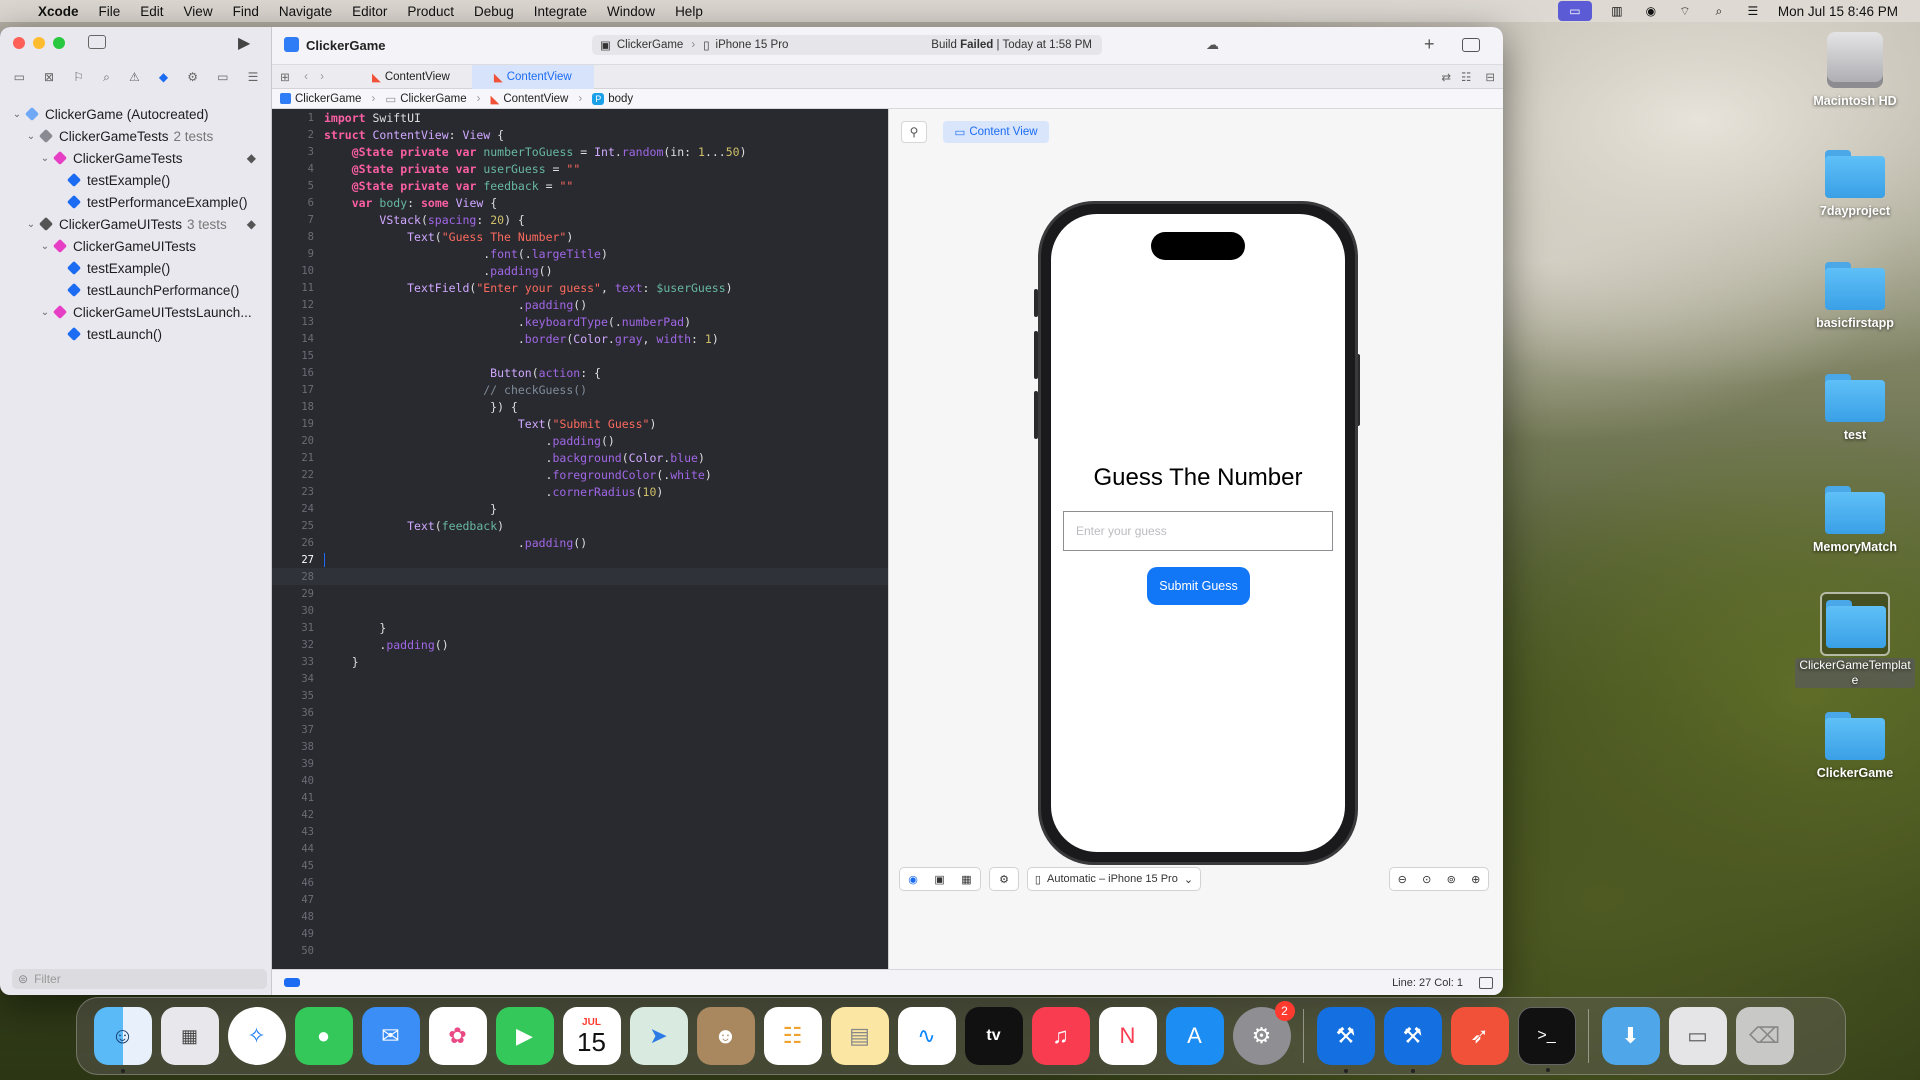 This screenshot has height=1080, width=1920. What do you see at coordinates (1855, 640) in the screenshot?
I see `desktop-icon-clickergametemplate: ClickerGameTemplate` at bounding box center [1855, 640].